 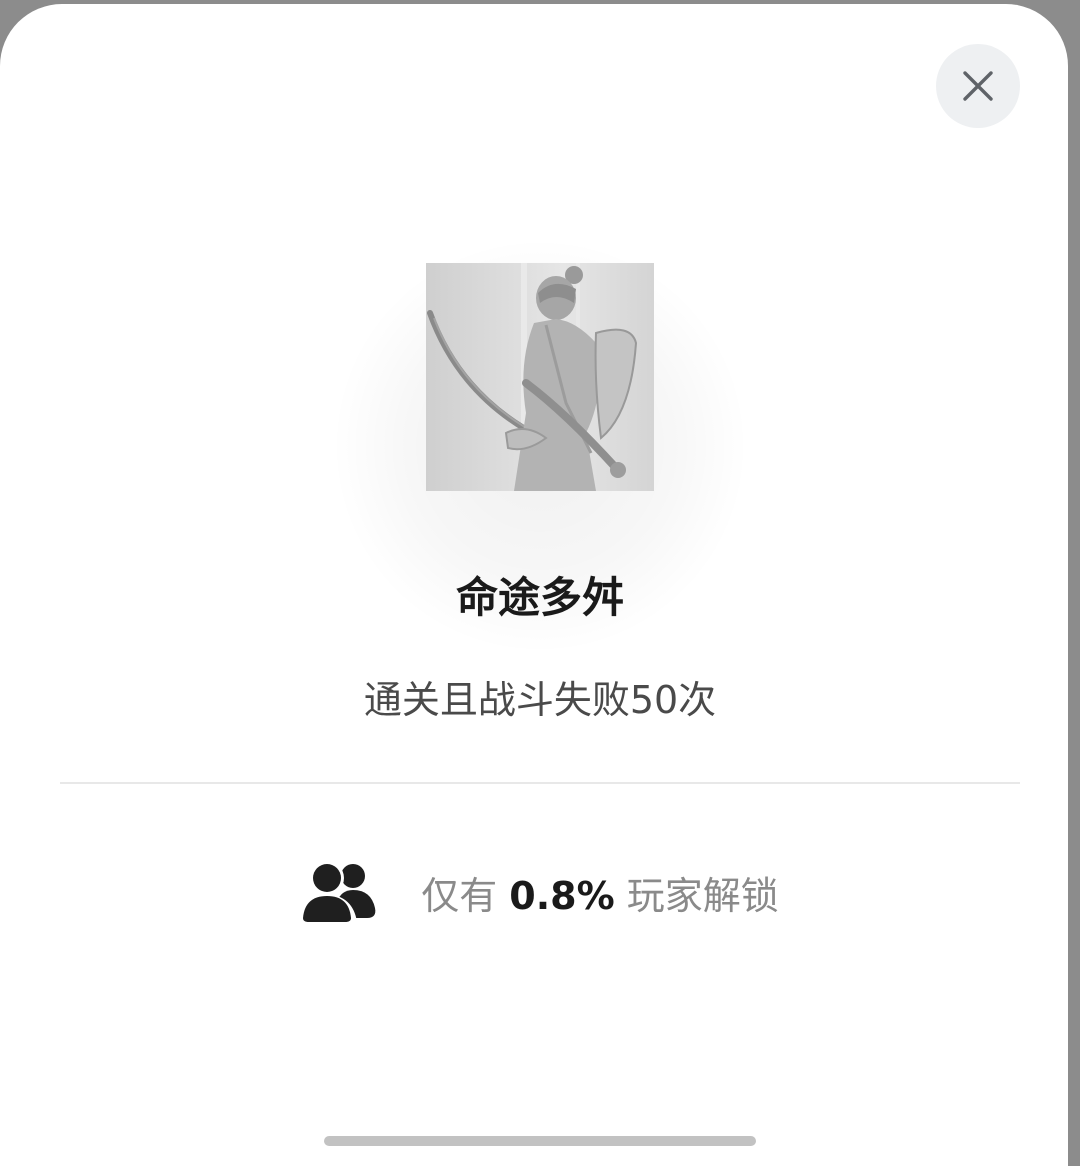 I want to click on achievement-description: 通关且战斗失败50次, so click(x=540, y=700).